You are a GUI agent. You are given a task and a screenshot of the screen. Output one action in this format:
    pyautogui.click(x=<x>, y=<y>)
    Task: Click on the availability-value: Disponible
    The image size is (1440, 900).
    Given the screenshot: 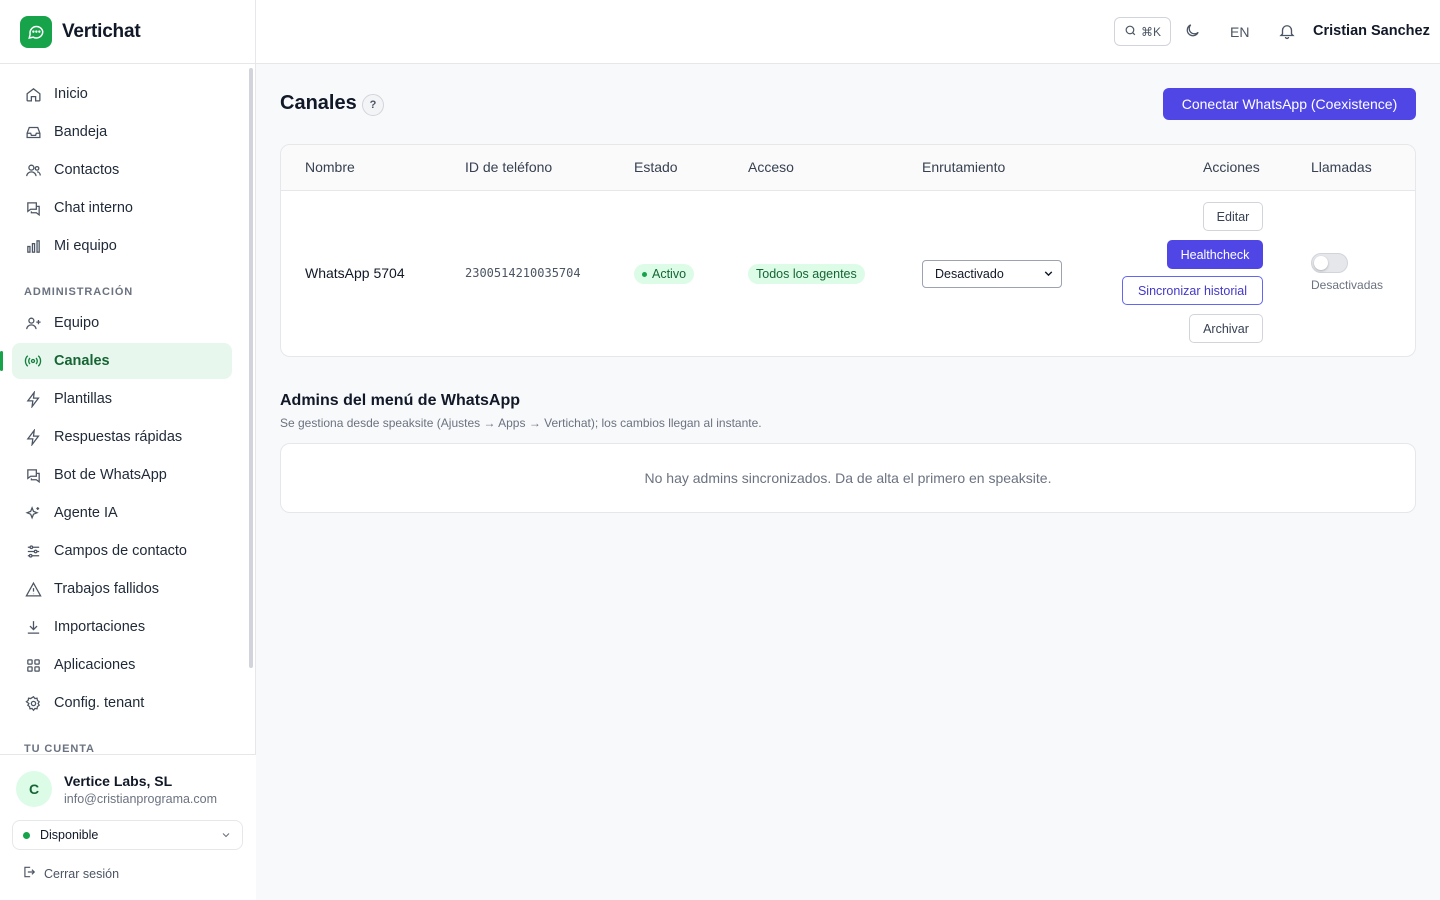 What is the action you would take?
    pyautogui.click(x=69, y=835)
    